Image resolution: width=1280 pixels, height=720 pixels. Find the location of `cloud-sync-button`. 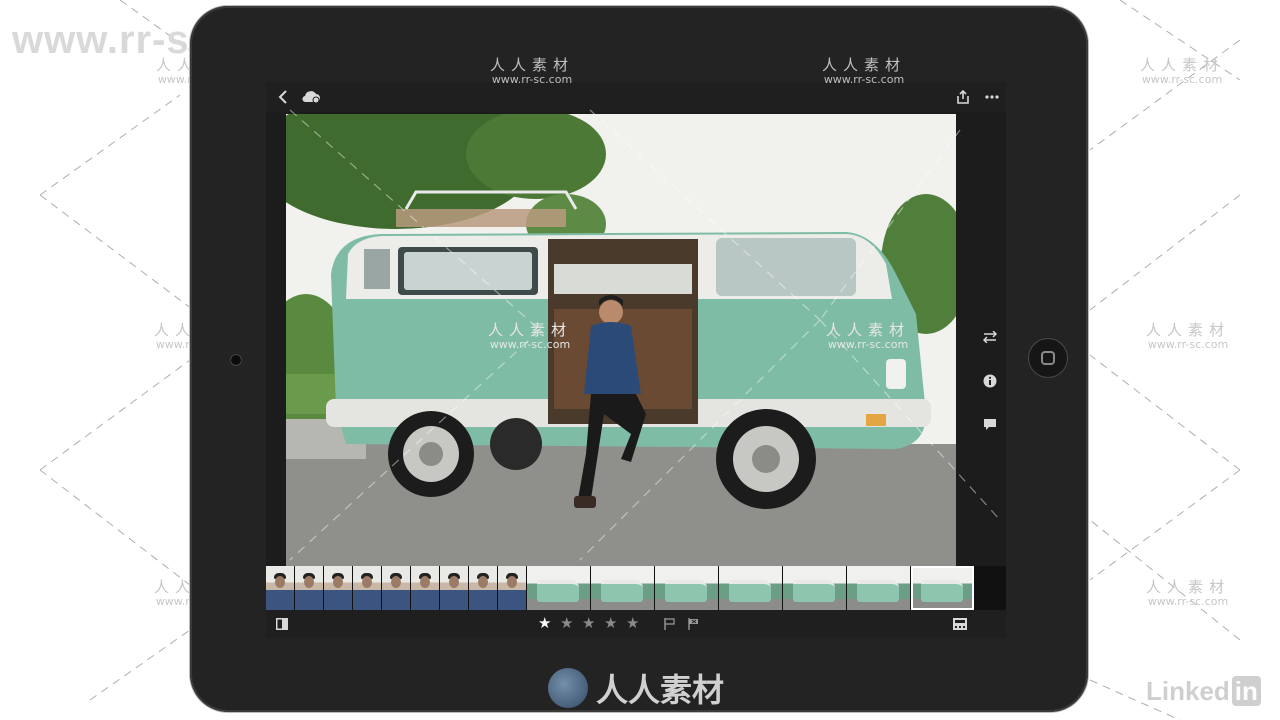

cloud-sync-button is located at coordinates (311, 97).